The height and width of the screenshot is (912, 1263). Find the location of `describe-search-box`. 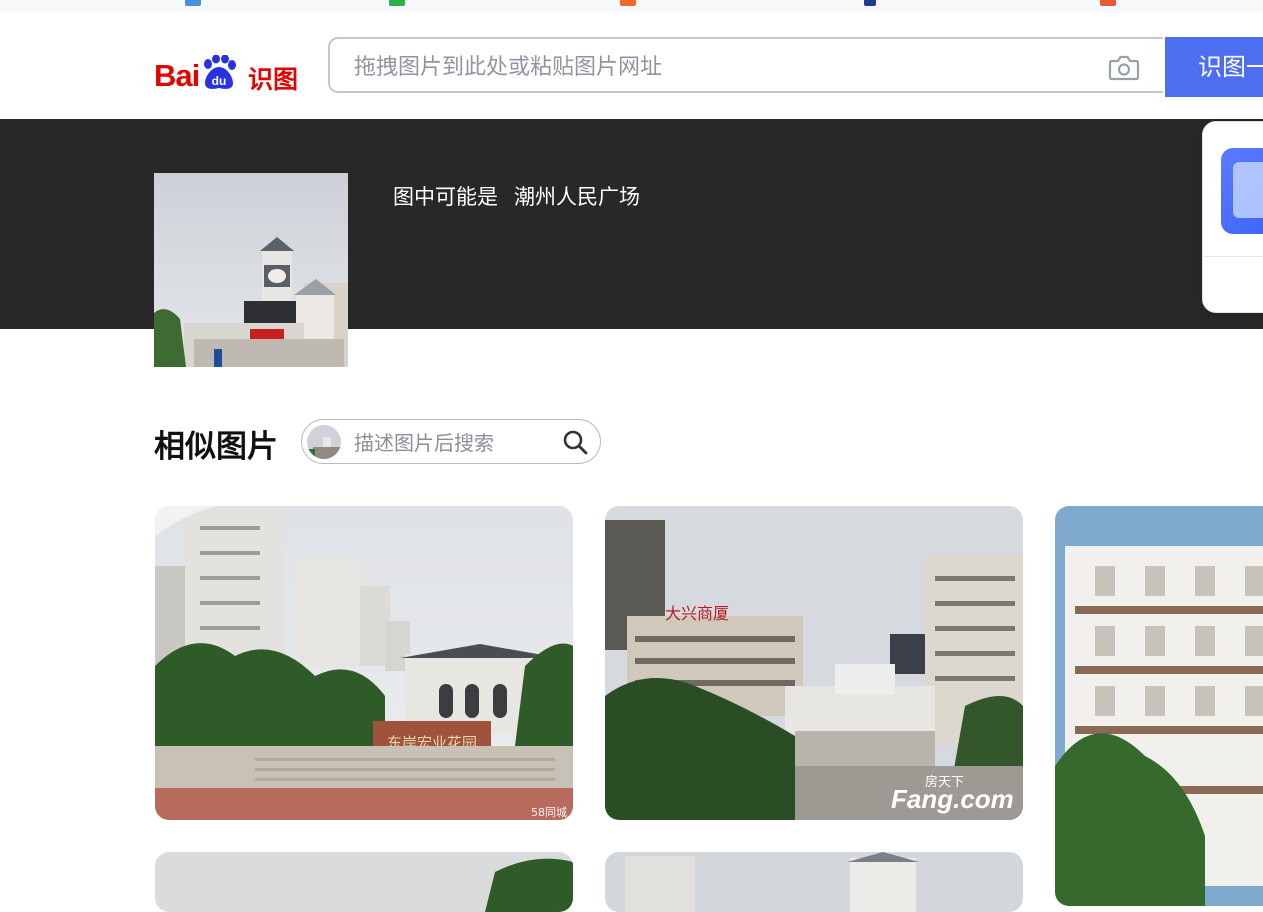

describe-search-box is located at coordinates (451, 441).